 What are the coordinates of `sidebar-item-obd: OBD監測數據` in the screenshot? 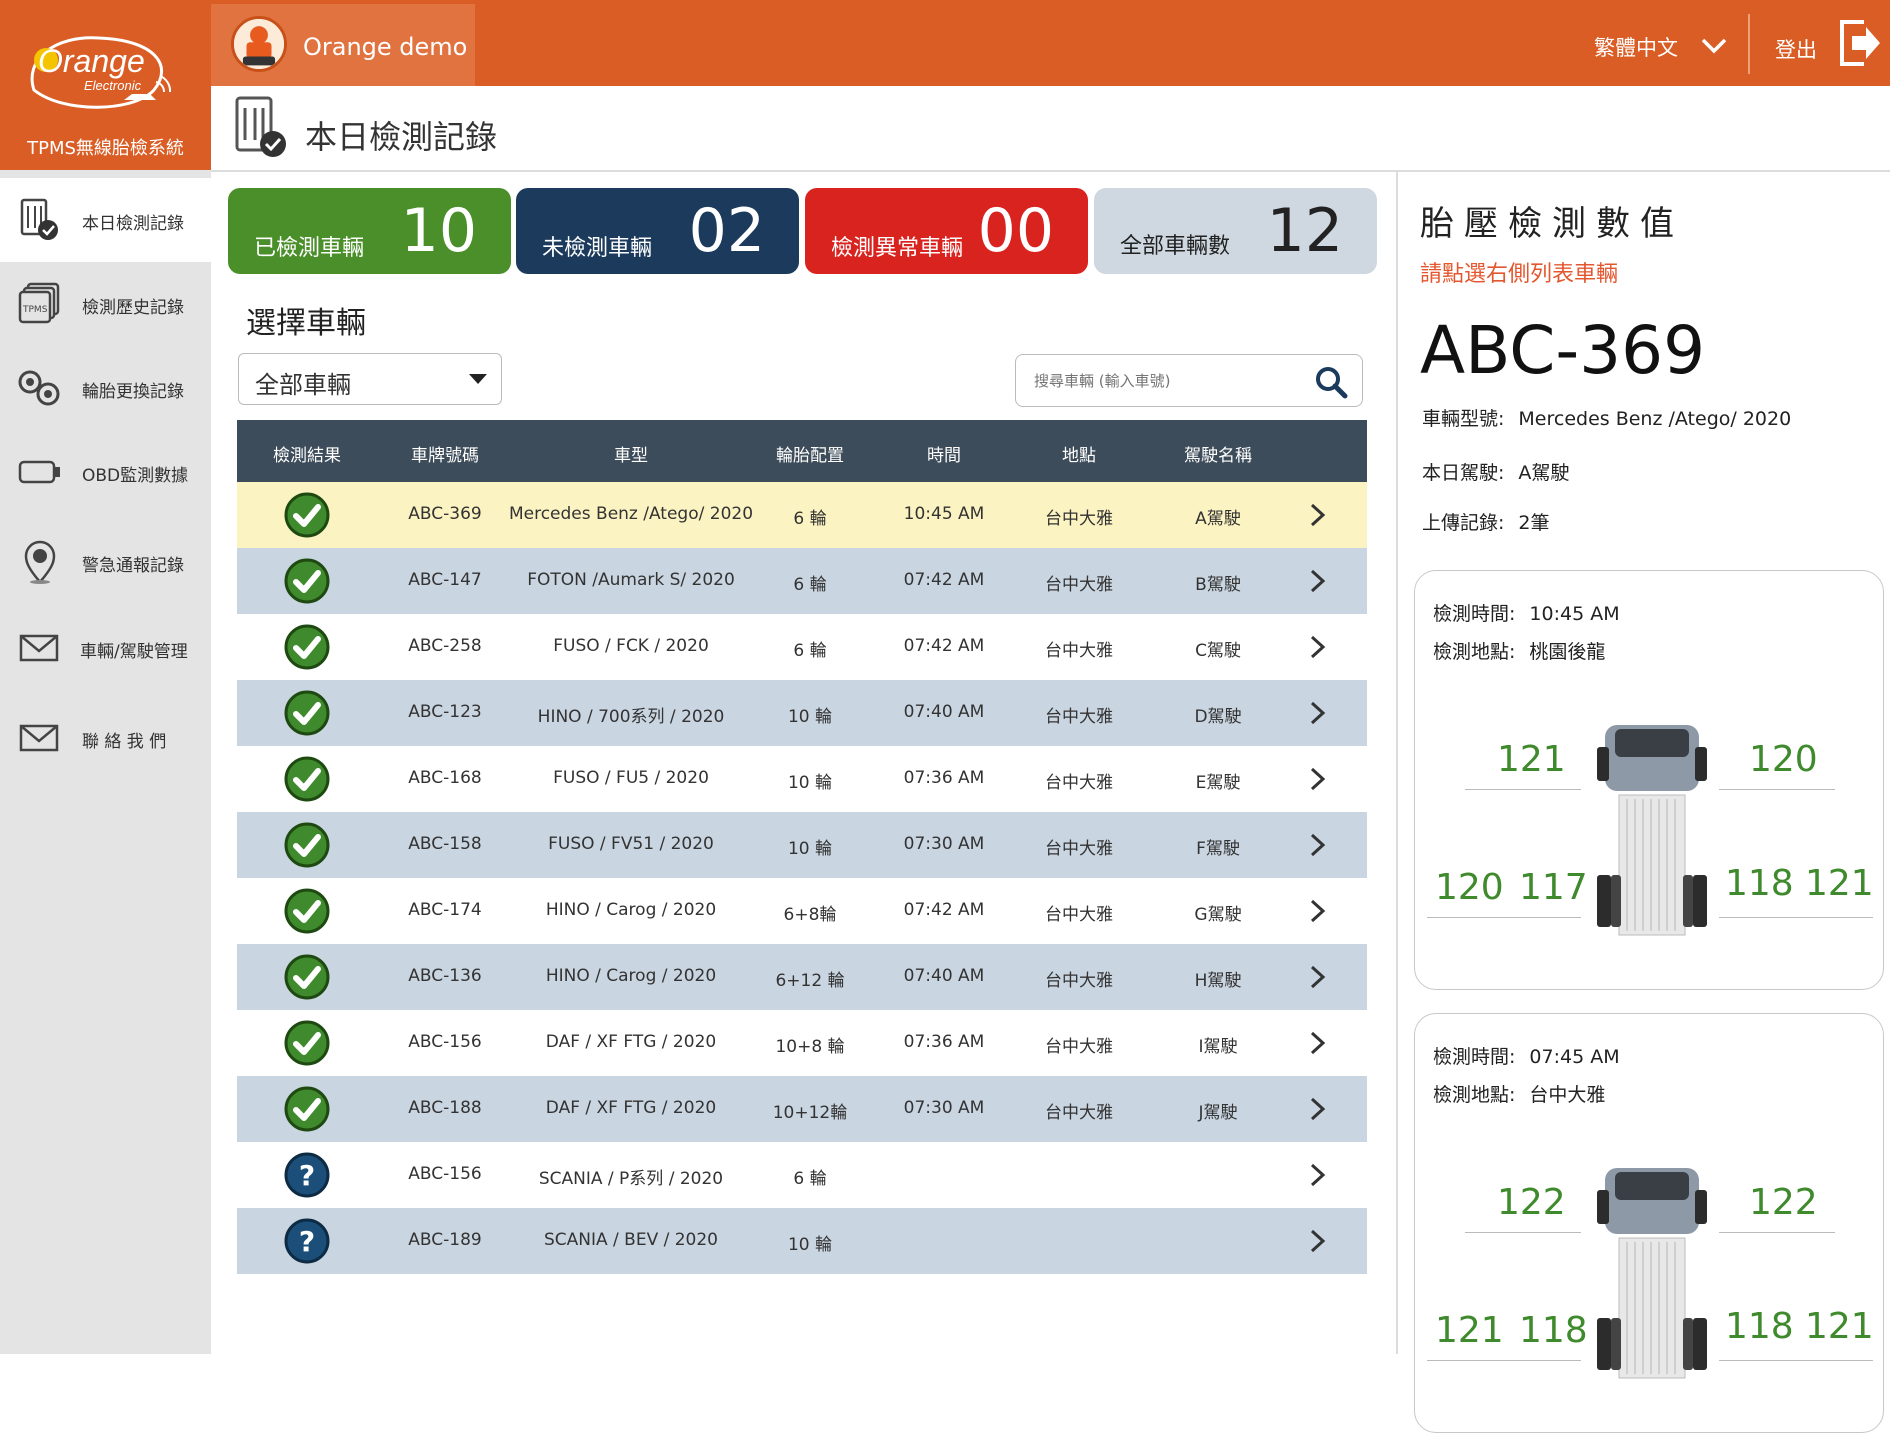 It's located at (105, 472).